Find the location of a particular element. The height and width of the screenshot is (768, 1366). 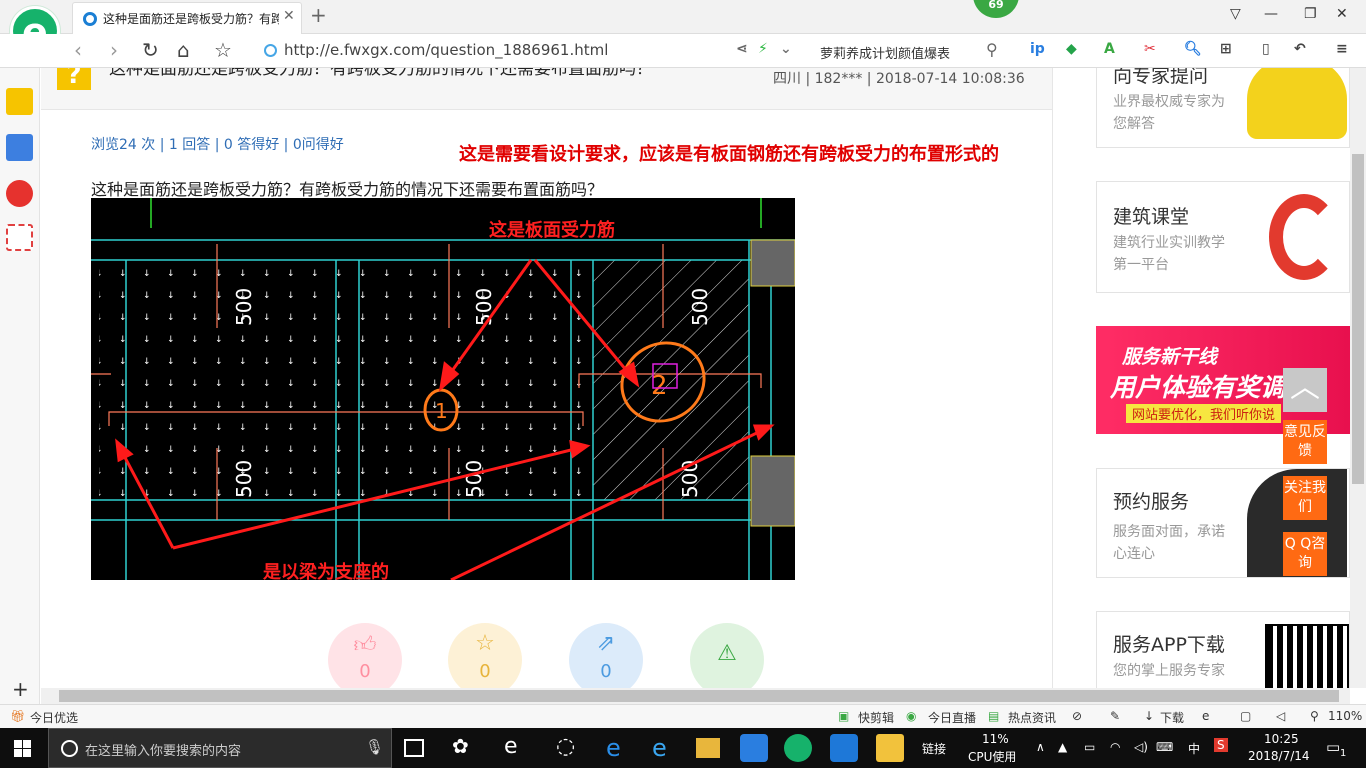

reader-list-icon is located at coordinates (19, 147).